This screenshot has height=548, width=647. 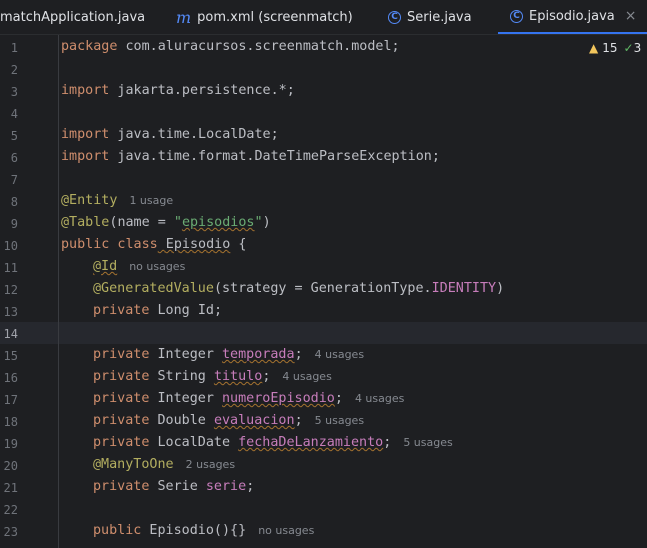 What do you see at coordinates (14, 158) in the screenshot?
I see `line-number: 6` at bounding box center [14, 158].